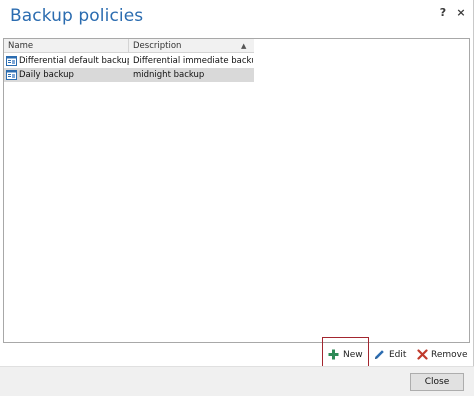  Describe the element at coordinates (237, 355) in the screenshot. I see `action-bar: New Edit Remove` at that location.